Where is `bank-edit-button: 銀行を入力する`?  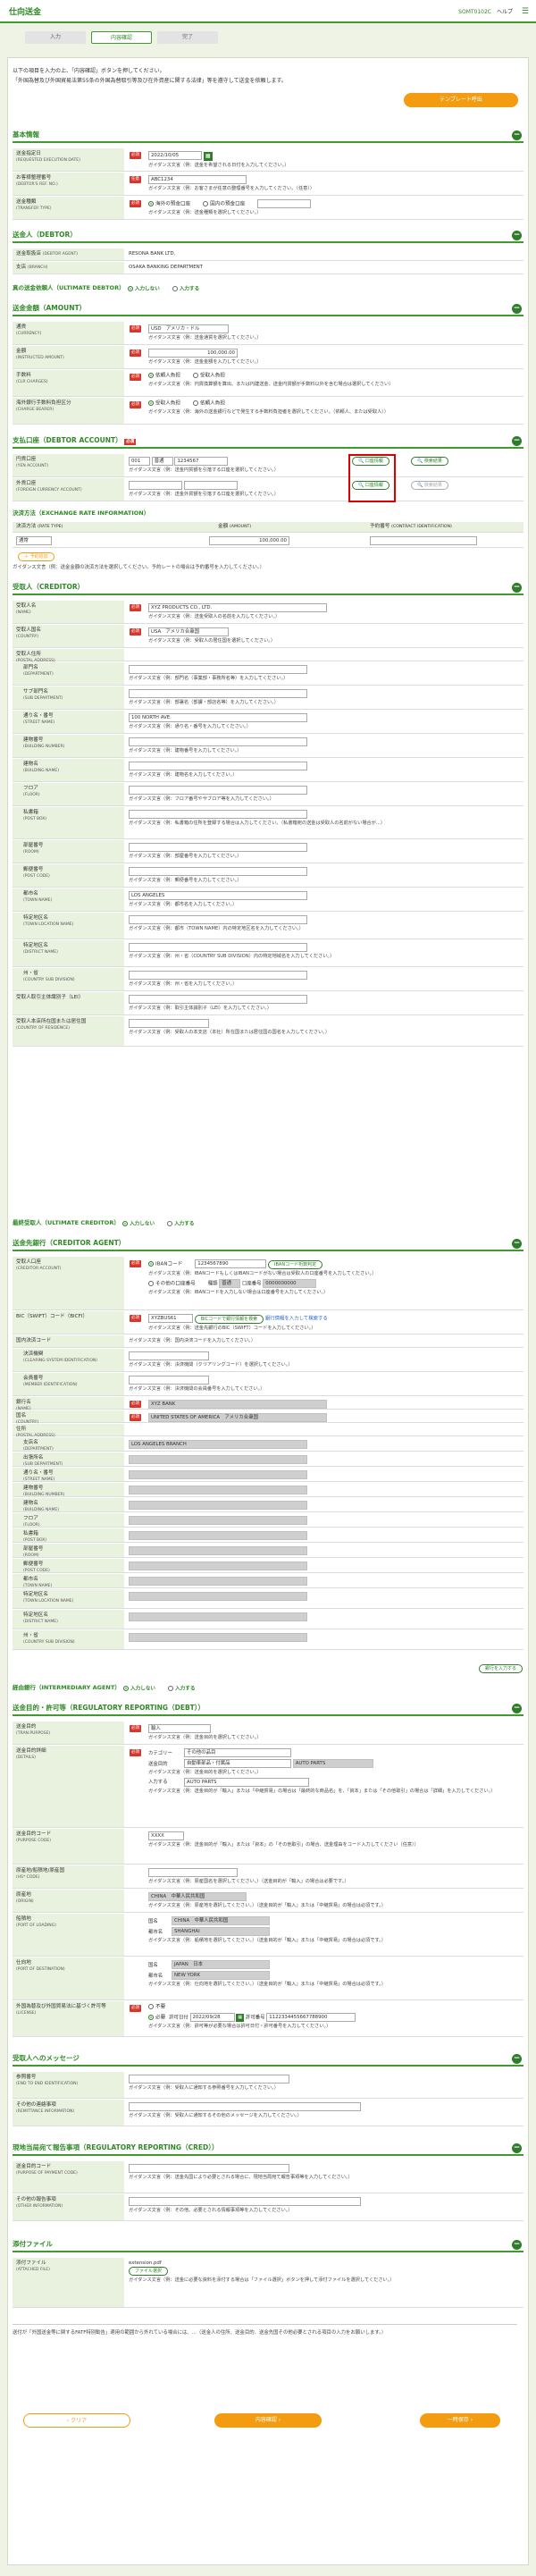 bank-edit-button: 銀行を入力する is located at coordinates (501, 1669).